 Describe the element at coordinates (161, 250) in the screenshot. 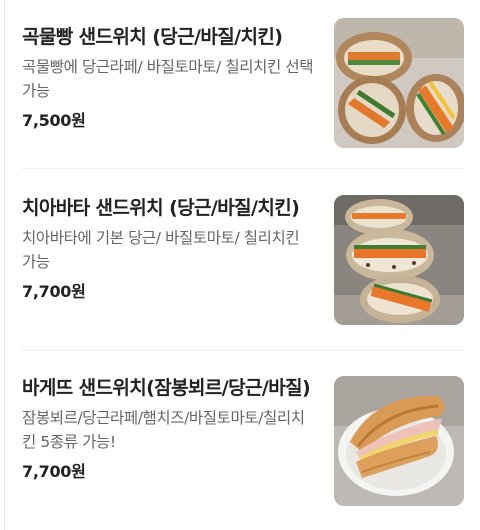

I see `menu-item-description: 치아바타에 기본 당근/ 바질토마토/ 칠리치킨 가능` at that location.